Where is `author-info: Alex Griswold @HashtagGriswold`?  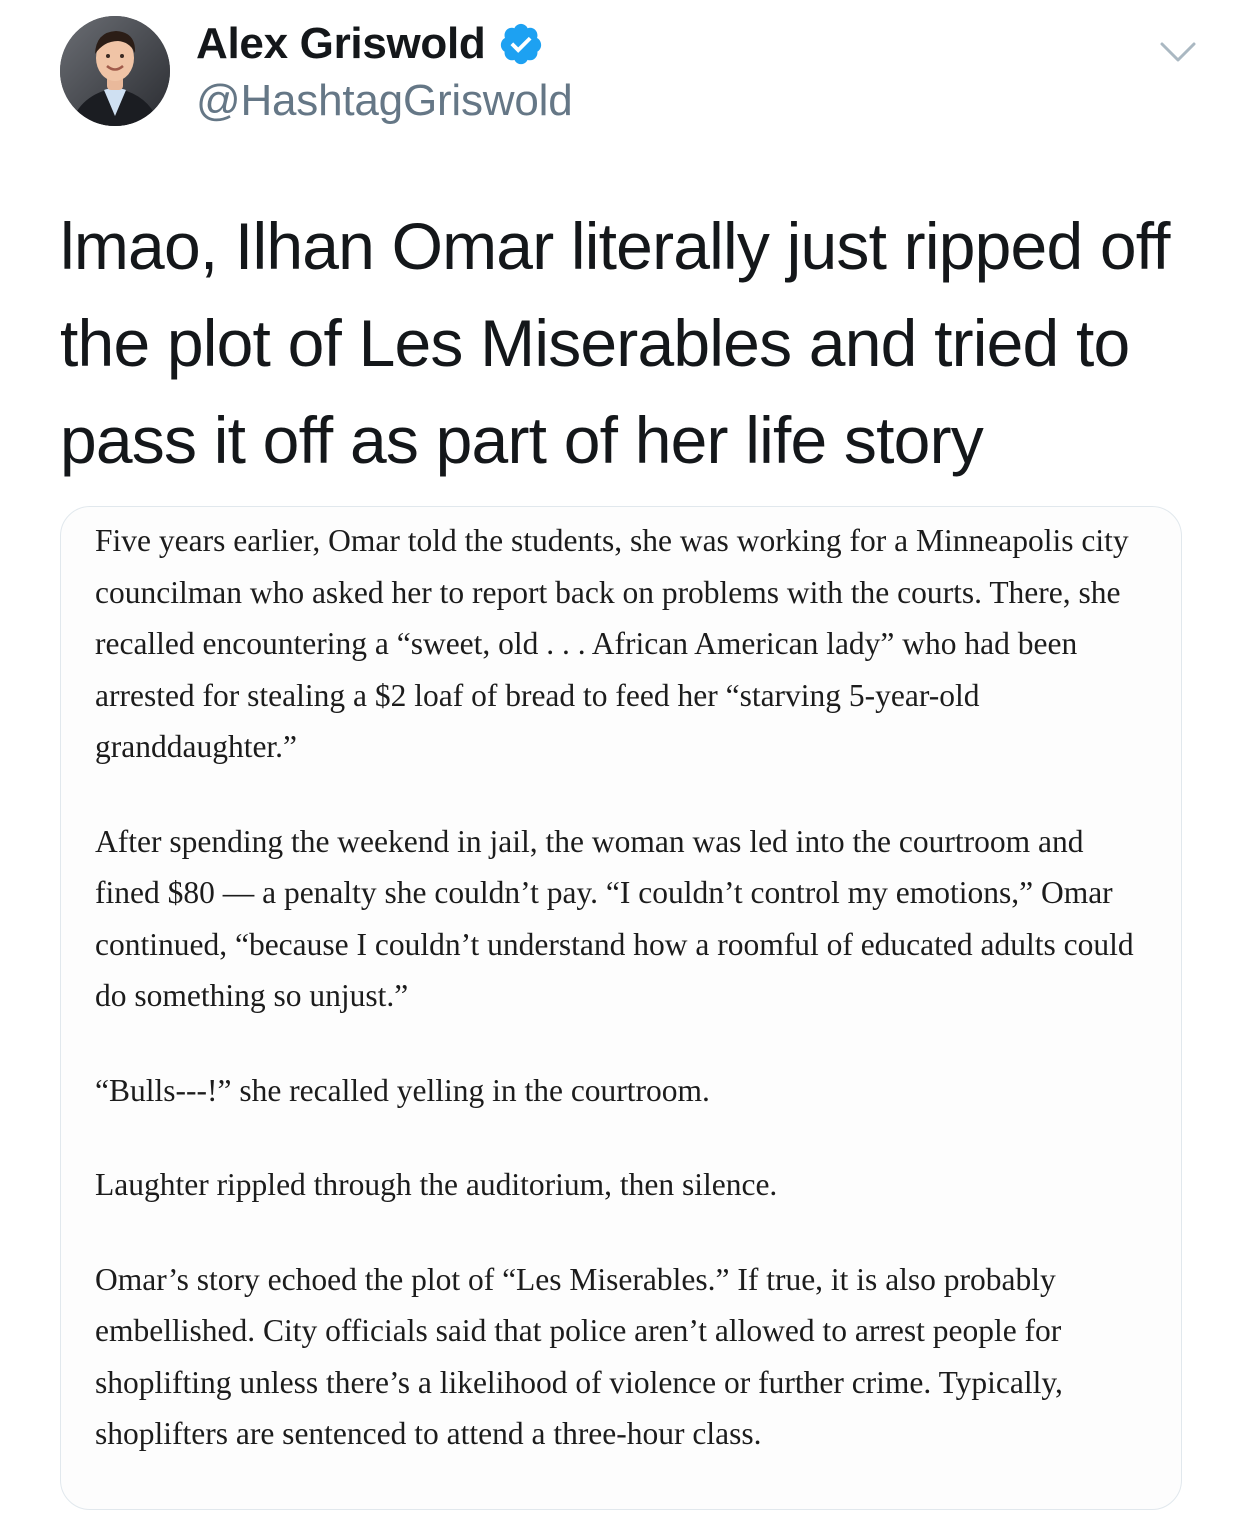 author-info: Alex Griswold @HashtagGriswold is located at coordinates (384, 72).